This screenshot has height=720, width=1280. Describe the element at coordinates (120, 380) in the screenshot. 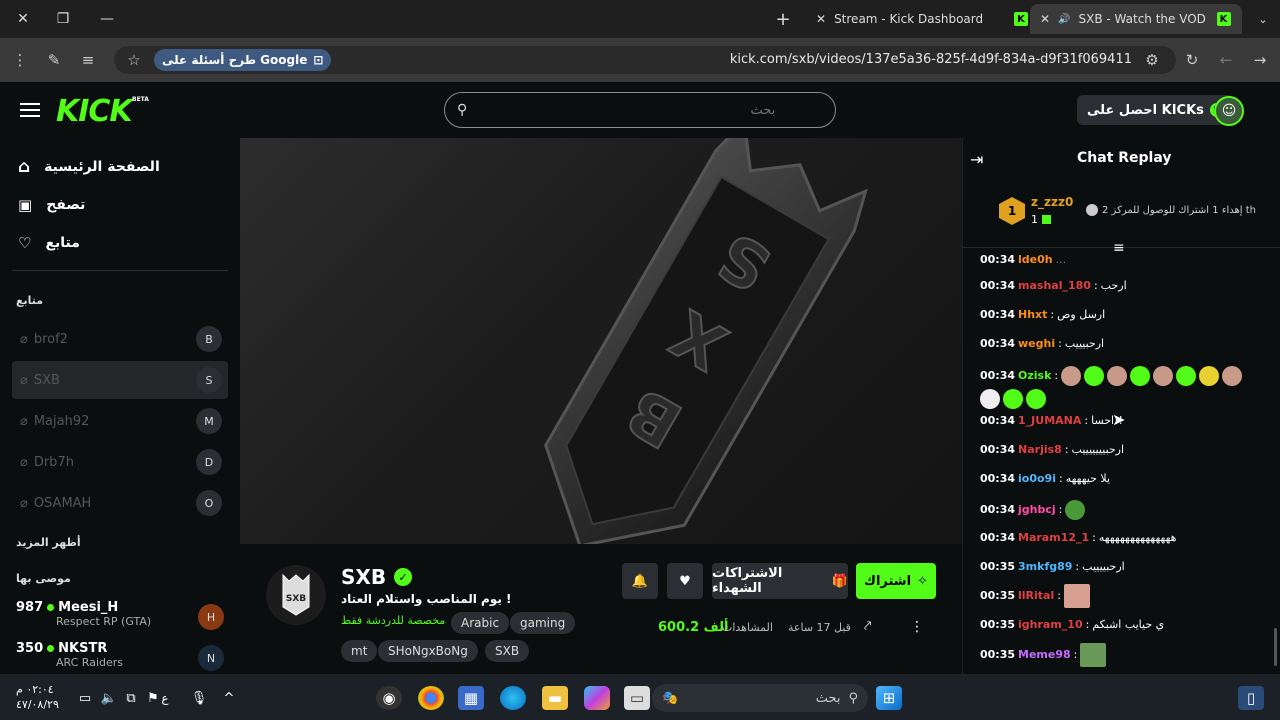

I see `following-channel: ⌀ SXB S` at that location.